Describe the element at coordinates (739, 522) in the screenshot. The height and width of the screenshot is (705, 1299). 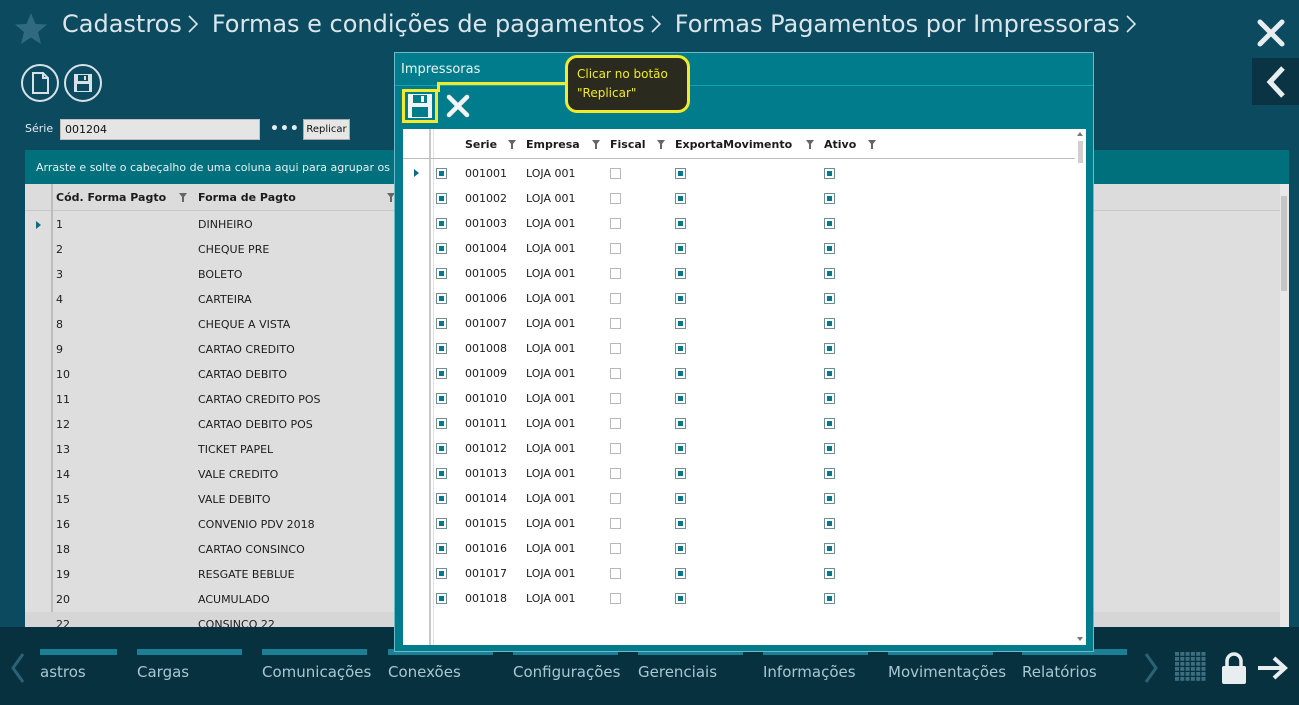
I see `table-row: 001015 LOJA 001` at that location.